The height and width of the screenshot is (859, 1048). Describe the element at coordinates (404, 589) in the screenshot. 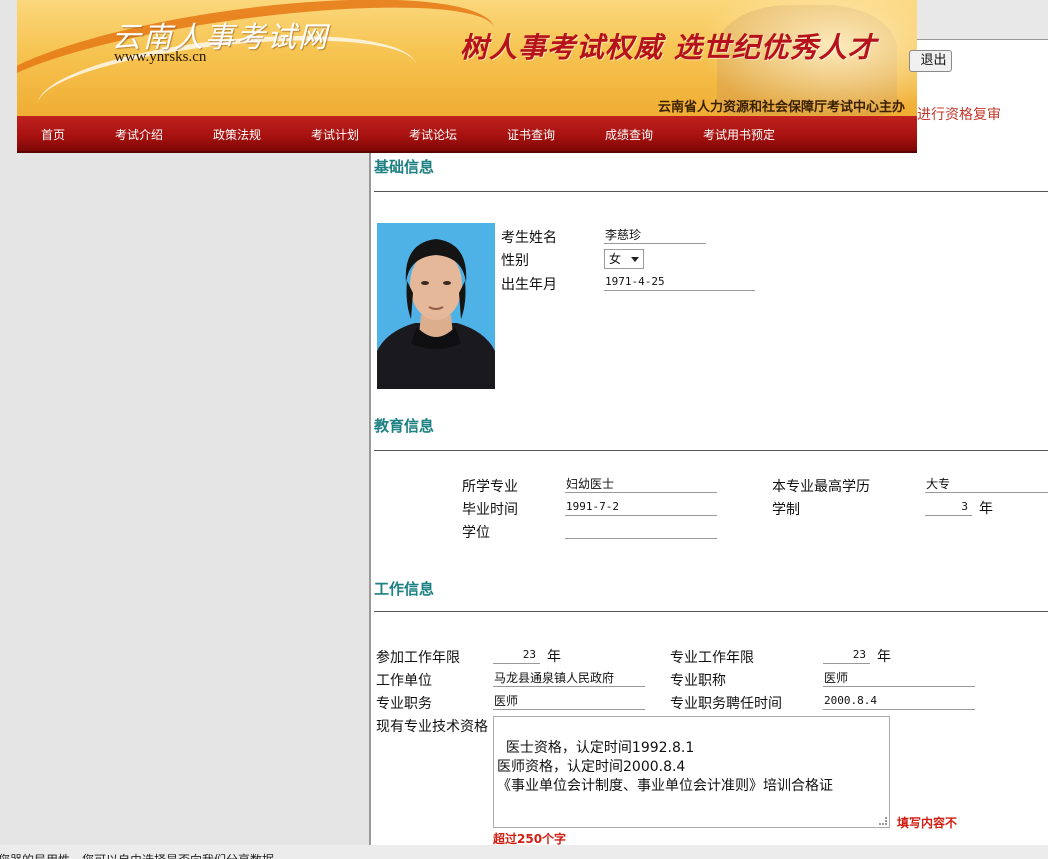

I see `section-title-work: 工作信息` at that location.